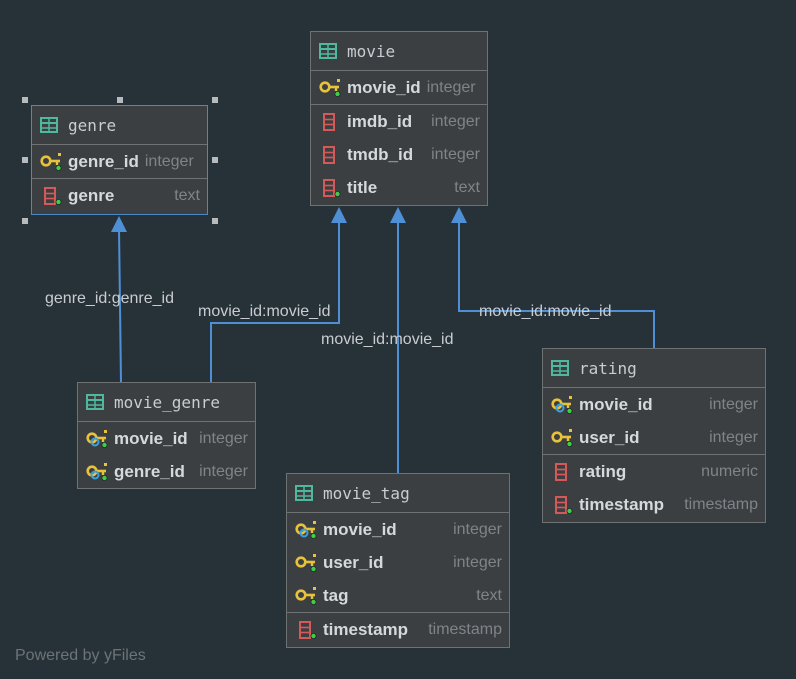  What do you see at coordinates (119, 224) in the screenshot?
I see `arrow-to-genre` at bounding box center [119, 224].